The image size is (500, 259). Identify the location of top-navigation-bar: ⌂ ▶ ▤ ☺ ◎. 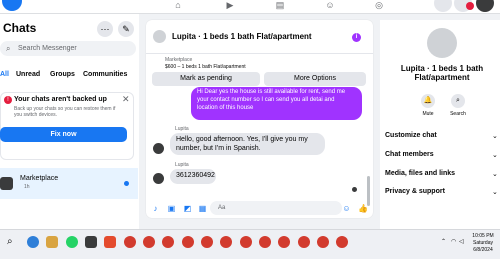
(250, 7).